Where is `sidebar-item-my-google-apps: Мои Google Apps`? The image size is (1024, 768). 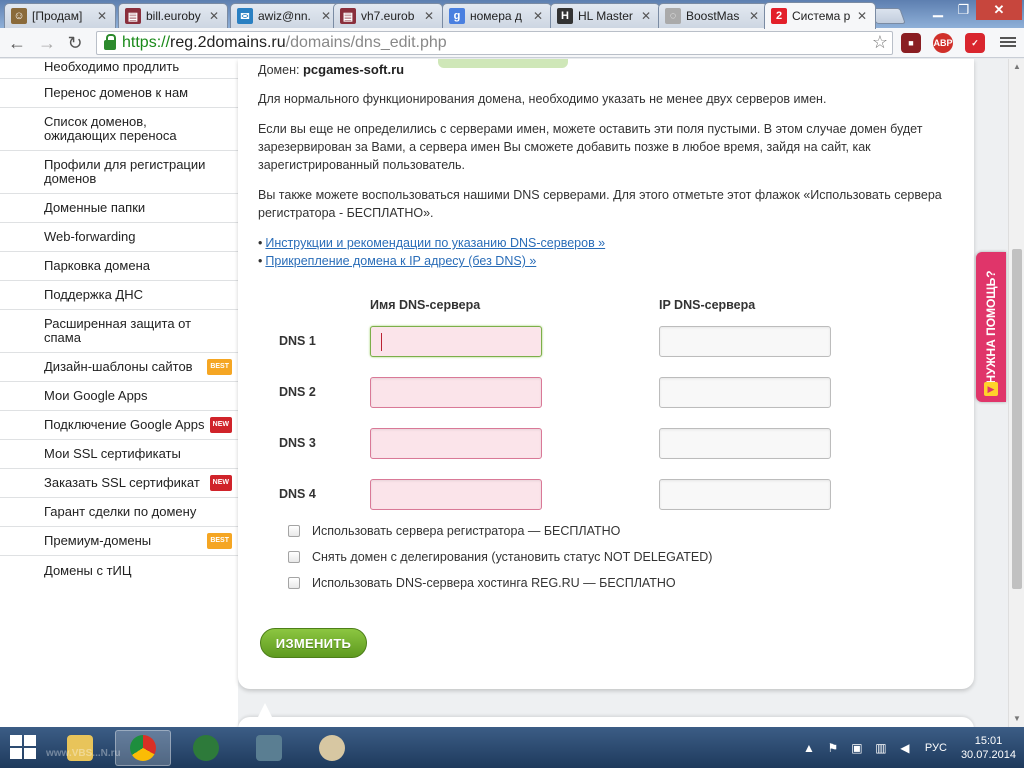
sidebar-item-my-google-apps: Мои Google Apps is located at coordinates (119, 396).